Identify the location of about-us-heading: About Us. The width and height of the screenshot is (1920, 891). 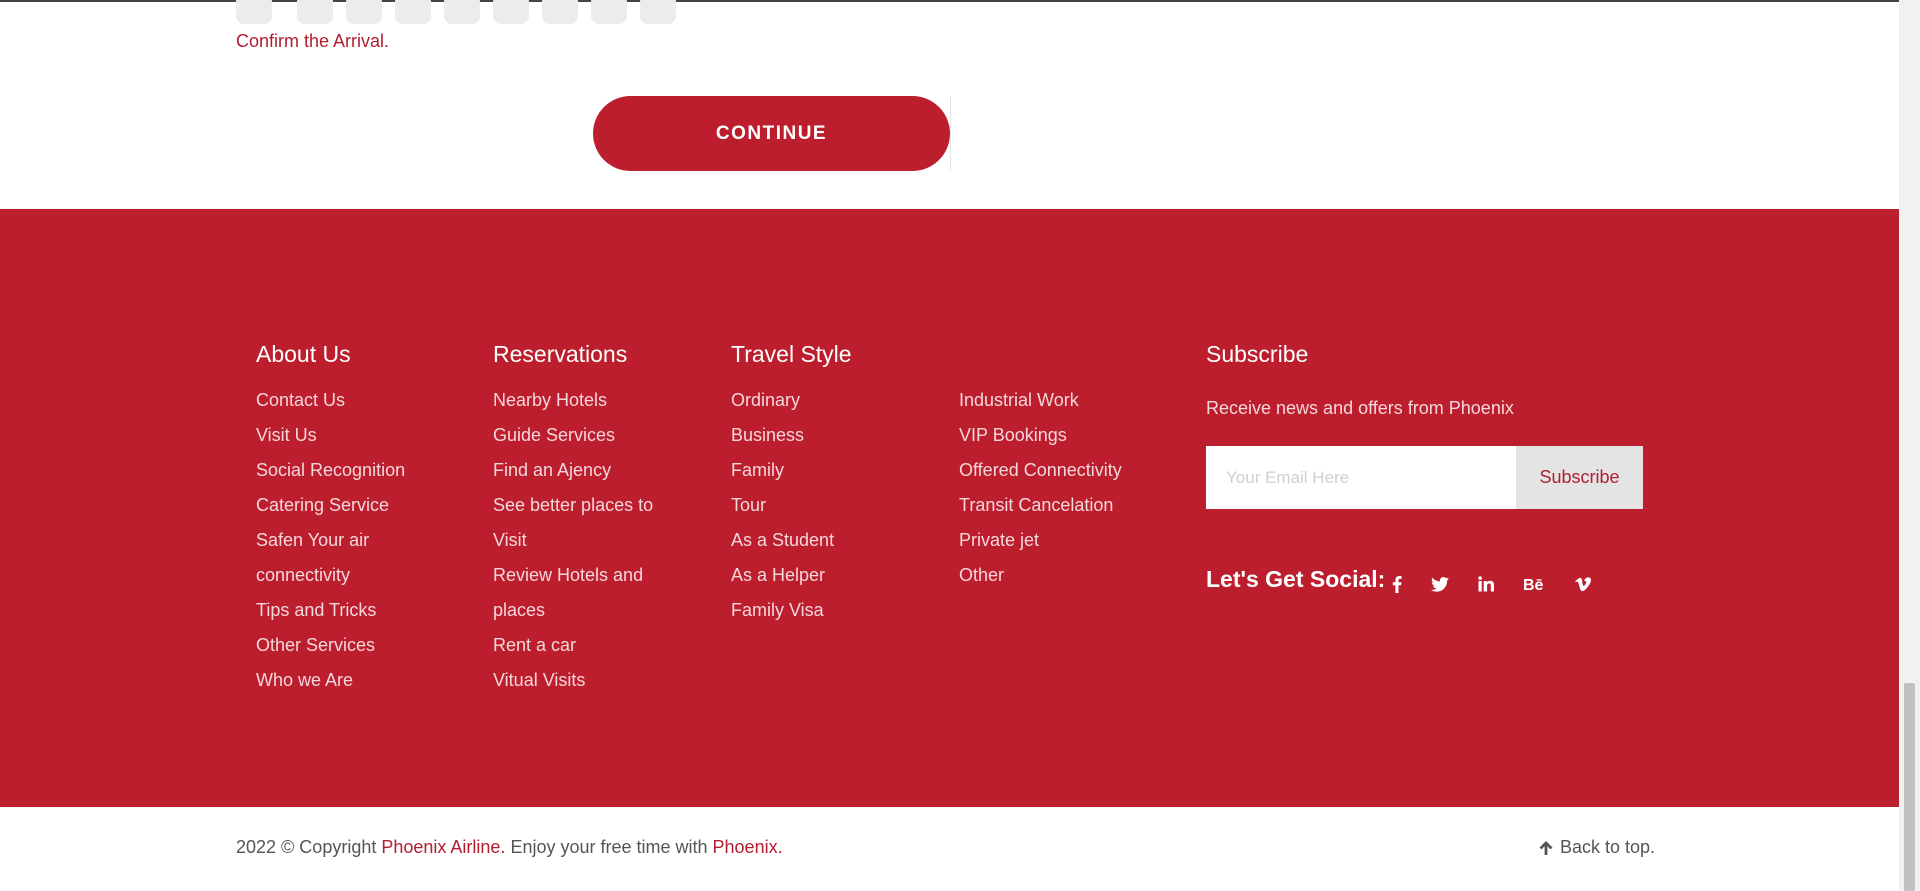
(303, 354).